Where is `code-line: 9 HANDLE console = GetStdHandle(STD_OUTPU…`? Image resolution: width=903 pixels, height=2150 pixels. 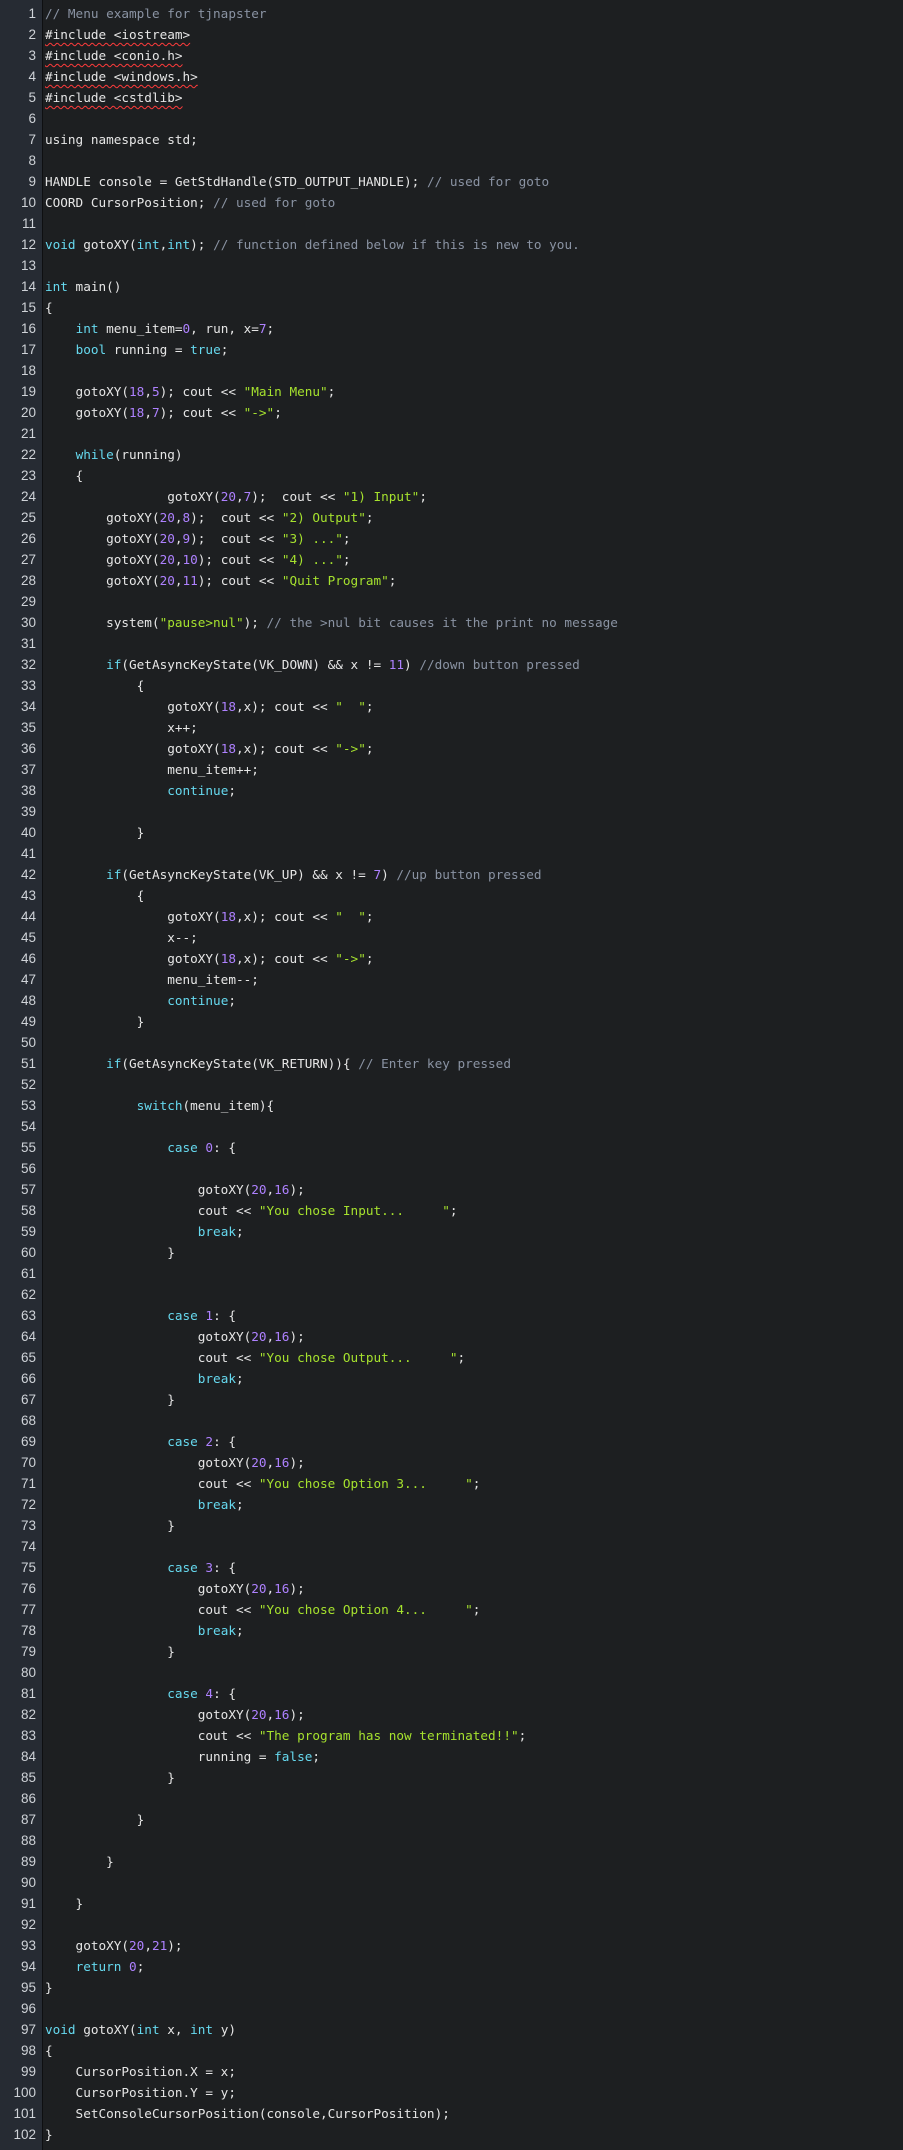
code-line: 9 HANDLE console = GetStdHandle(STD_OUTPU… is located at coordinates (451, 181).